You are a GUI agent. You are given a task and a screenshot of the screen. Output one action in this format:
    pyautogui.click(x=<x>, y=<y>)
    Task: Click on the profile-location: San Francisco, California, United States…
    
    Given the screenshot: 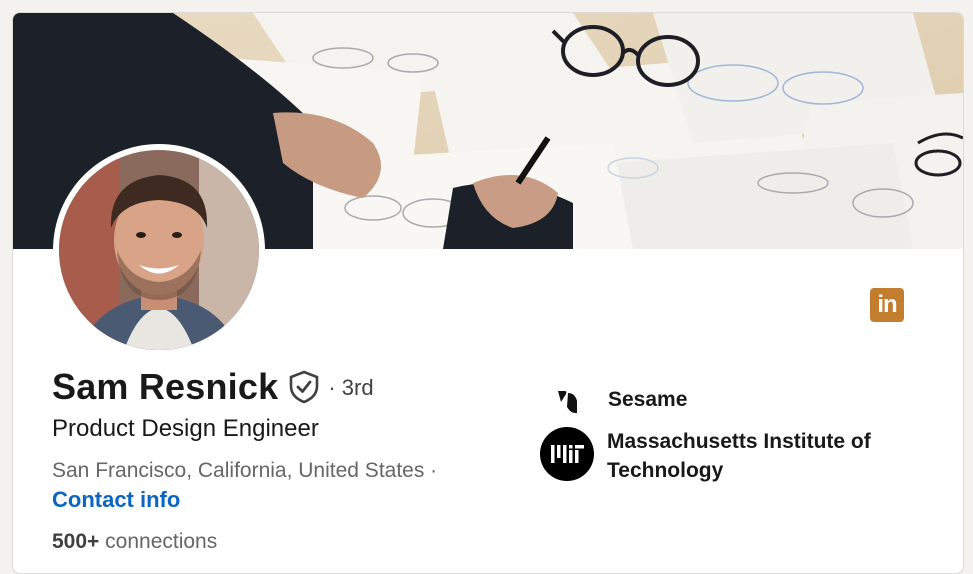 What is the action you would take?
    pyautogui.click(x=245, y=470)
    